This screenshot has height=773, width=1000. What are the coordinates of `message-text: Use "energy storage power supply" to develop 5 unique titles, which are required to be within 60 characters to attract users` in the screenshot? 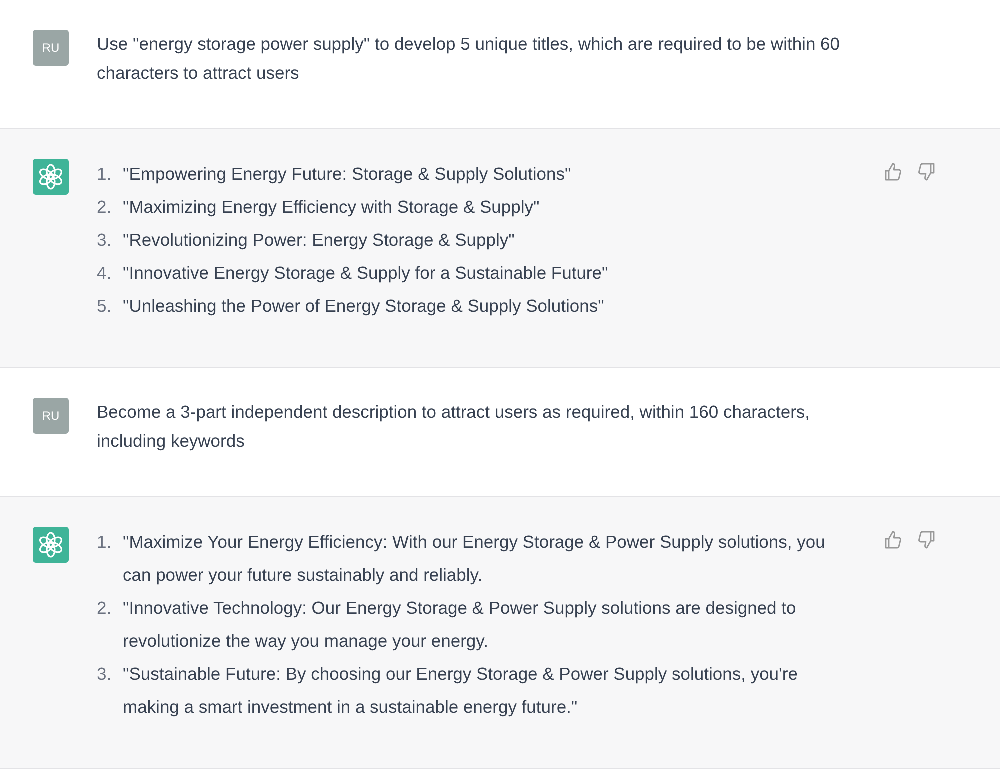 It's located at (469, 59).